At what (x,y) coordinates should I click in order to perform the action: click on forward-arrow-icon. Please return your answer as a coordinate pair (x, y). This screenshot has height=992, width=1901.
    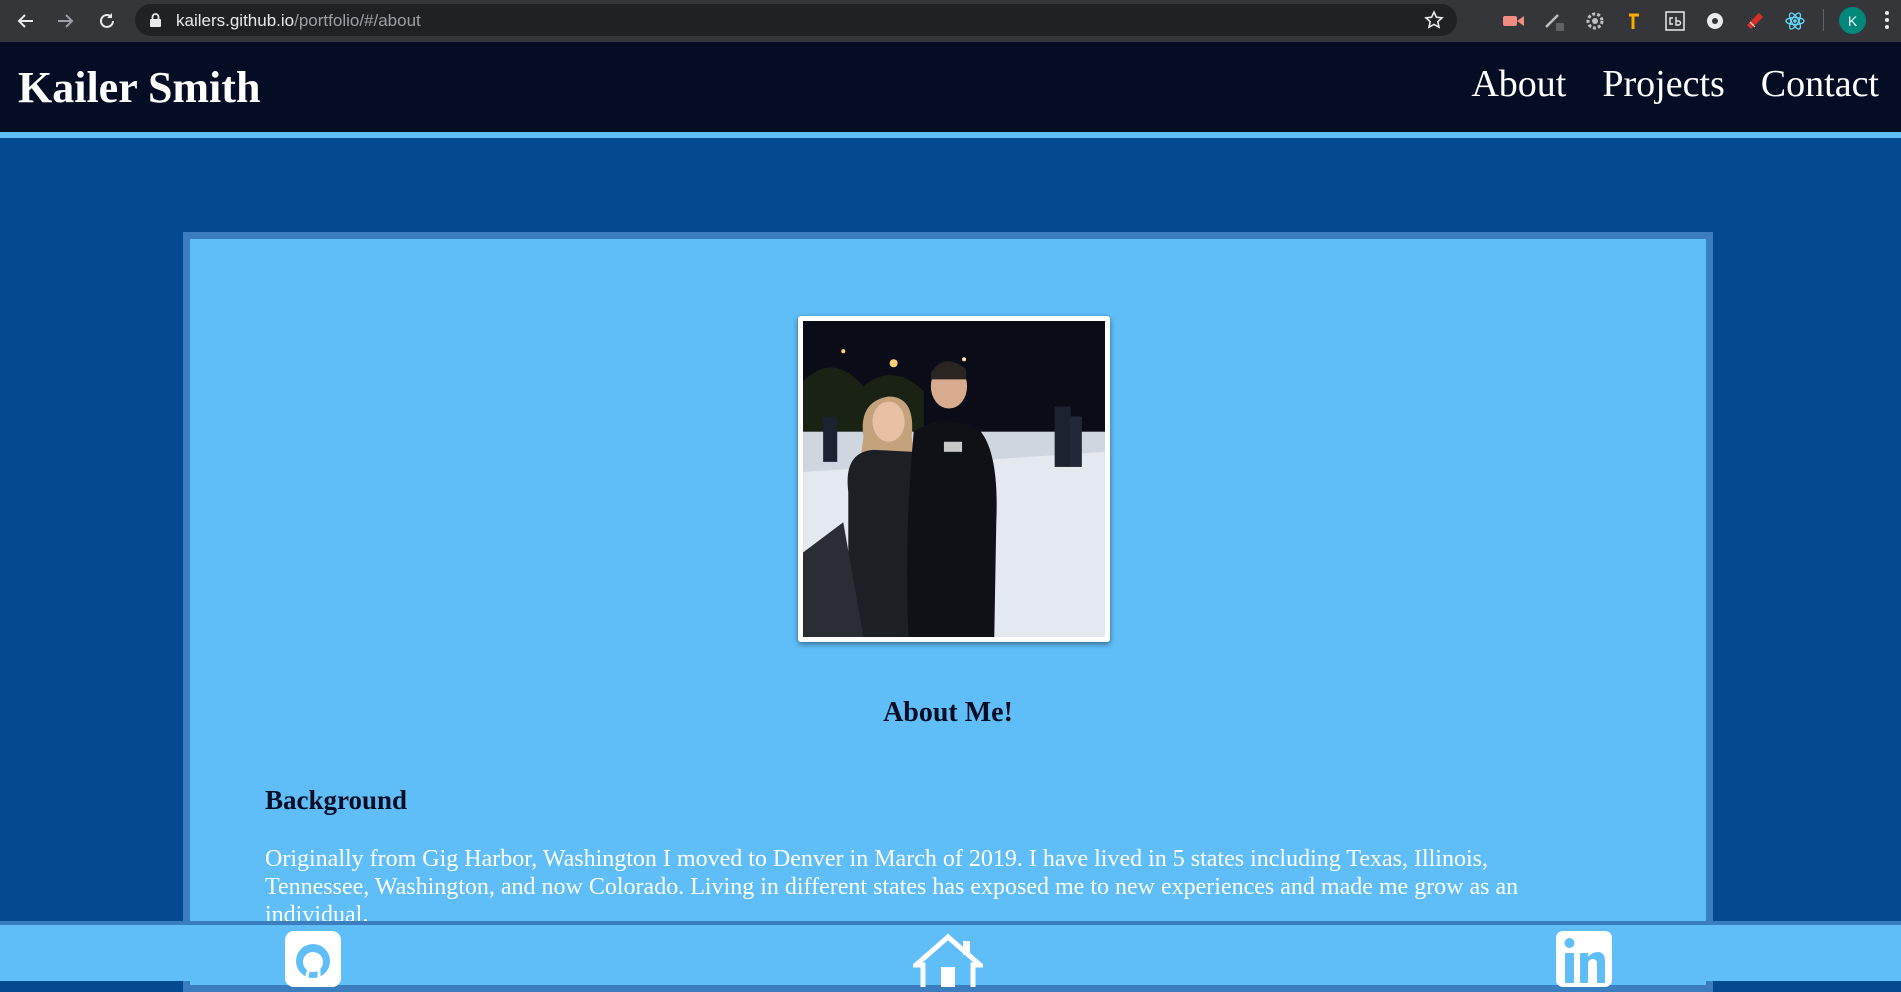
    Looking at the image, I should click on (65, 21).